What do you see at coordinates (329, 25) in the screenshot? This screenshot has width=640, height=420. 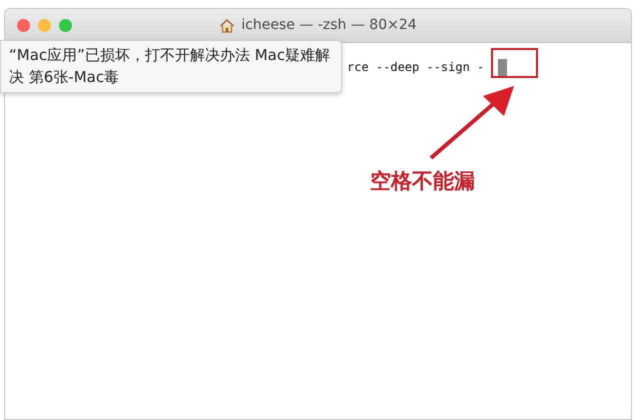 I see `window-title: icheese — -zsh — 80×24` at bounding box center [329, 25].